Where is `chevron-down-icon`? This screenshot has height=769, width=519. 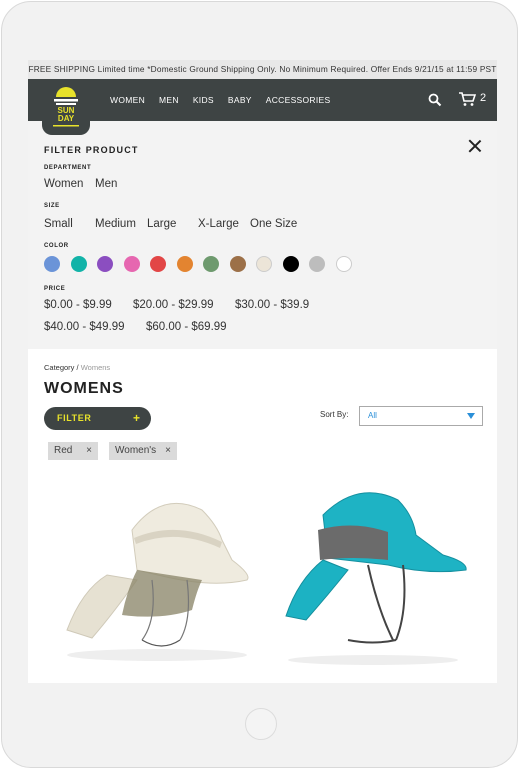
chevron-down-icon is located at coordinates (471, 416).